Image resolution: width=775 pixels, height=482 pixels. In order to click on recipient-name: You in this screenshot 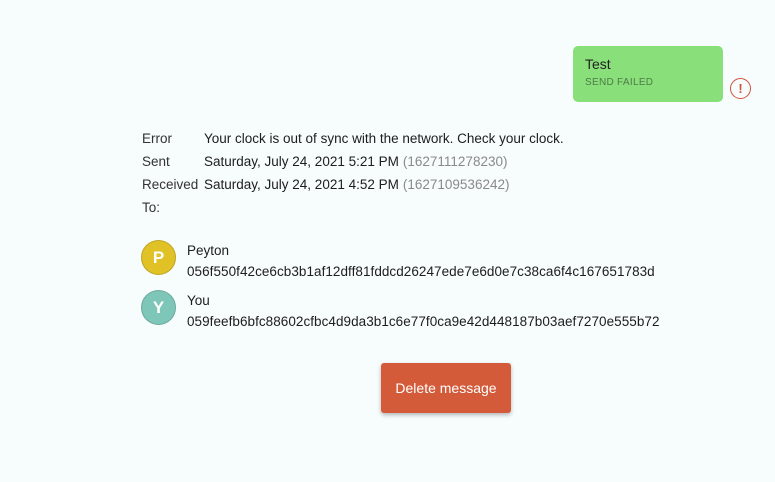, I will do `click(198, 300)`.